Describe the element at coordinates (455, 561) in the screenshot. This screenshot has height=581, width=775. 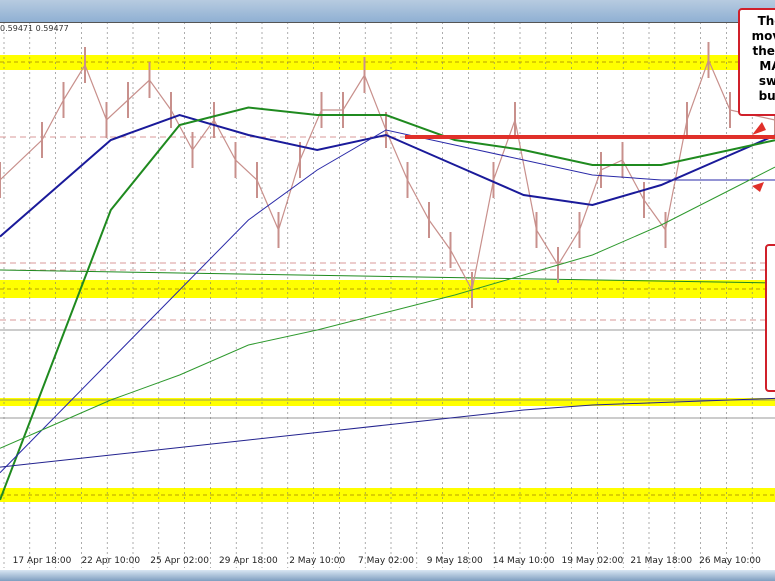
I see `x-tick-label: 9 May 18:00` at that location.